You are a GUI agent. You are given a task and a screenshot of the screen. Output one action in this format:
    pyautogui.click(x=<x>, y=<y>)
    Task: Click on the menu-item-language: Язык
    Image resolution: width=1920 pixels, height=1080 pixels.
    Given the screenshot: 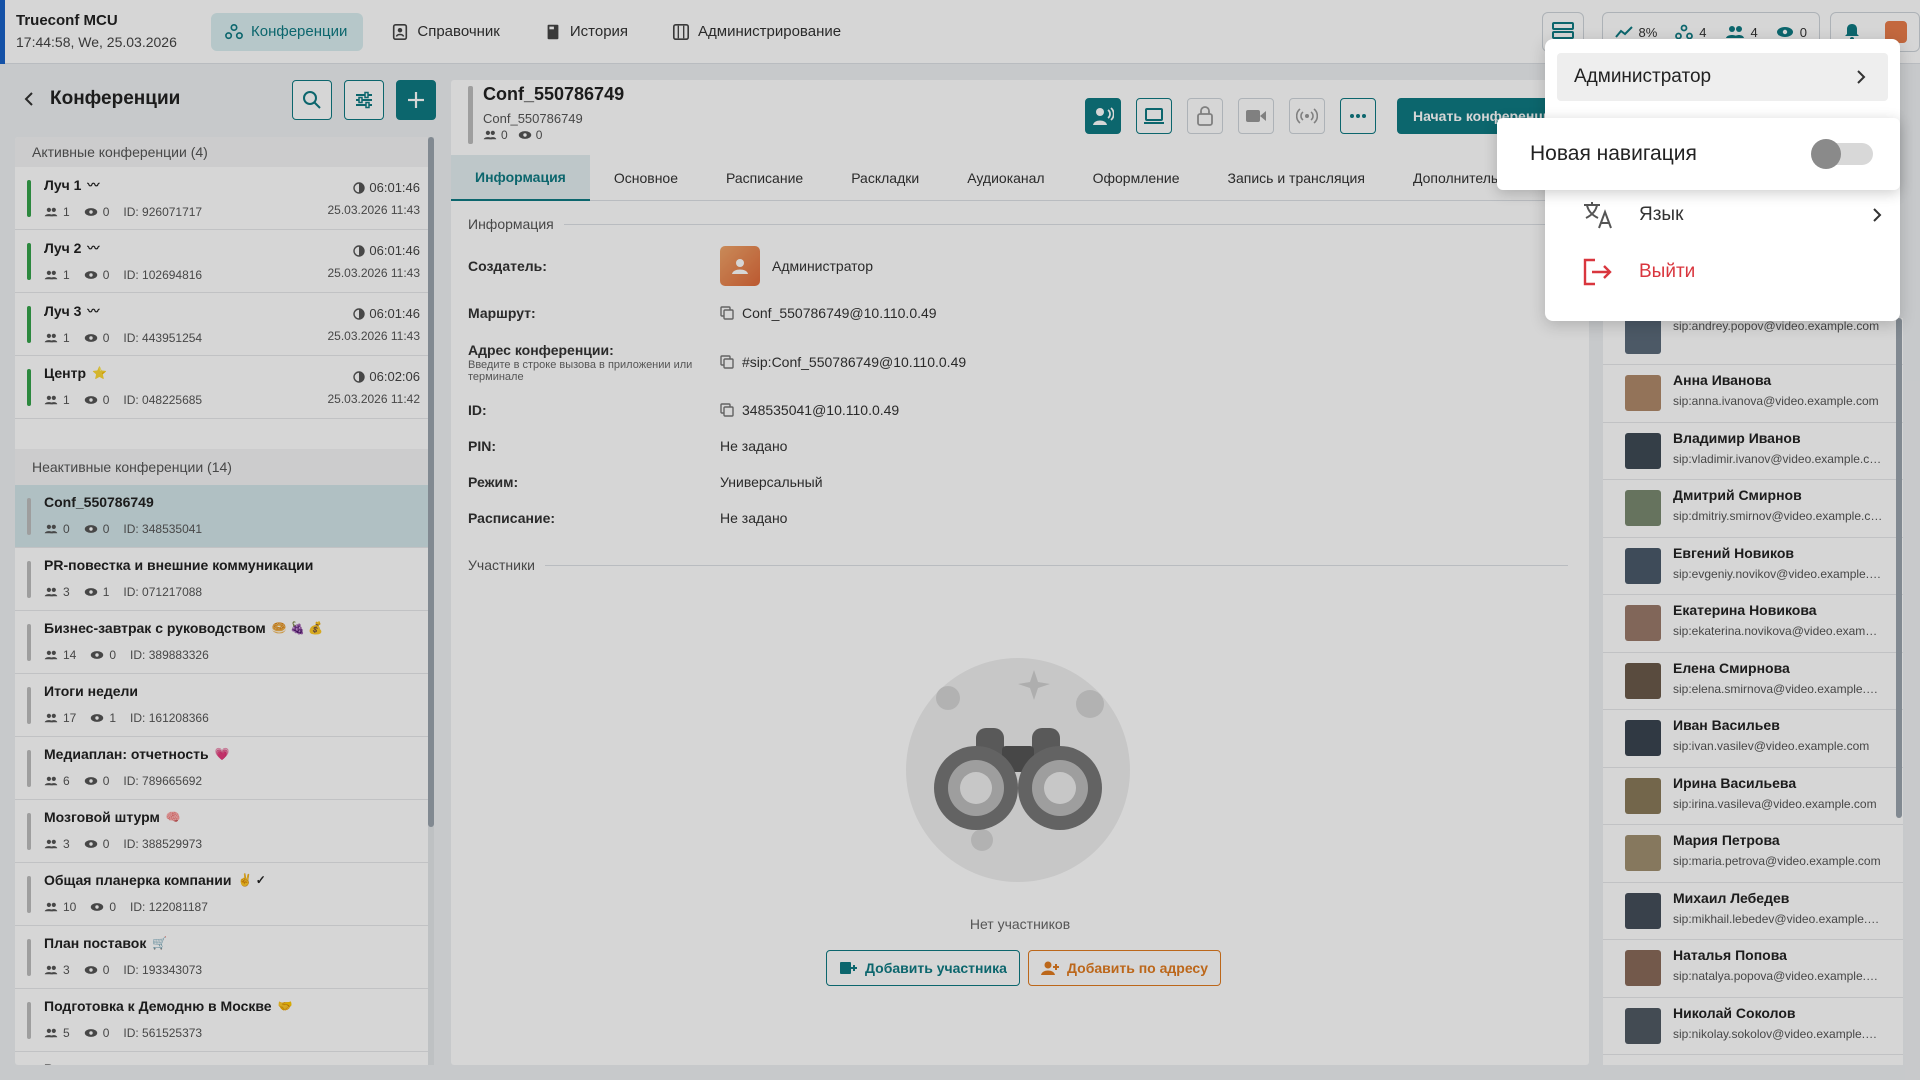 What is the action you would take?
    pyautogui.click(x=1732, y=215)
    